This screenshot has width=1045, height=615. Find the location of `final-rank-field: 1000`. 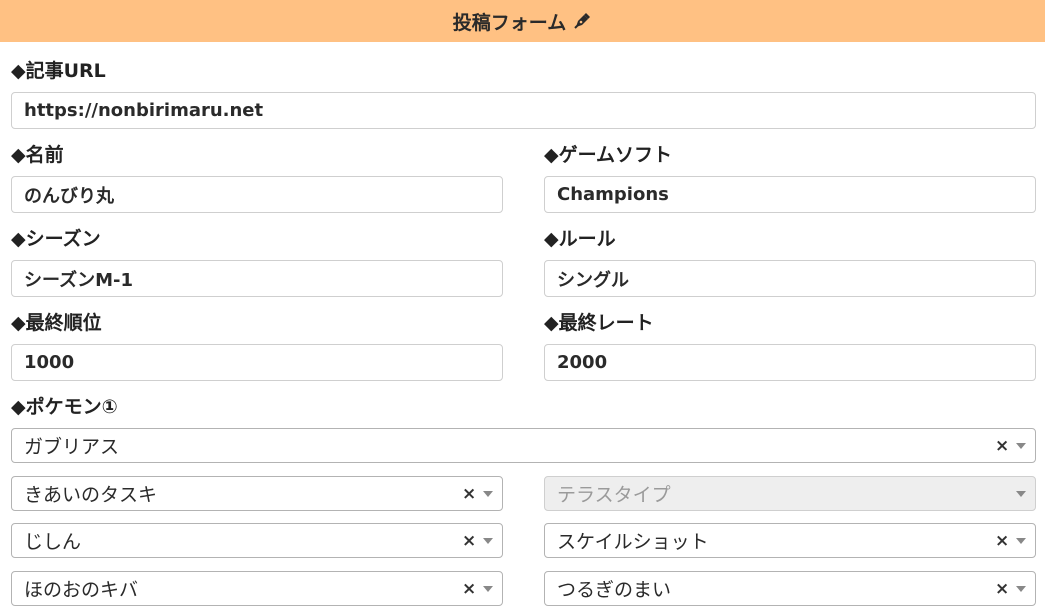

final-rank-field: 1000 is located at coordinates (257, 362).